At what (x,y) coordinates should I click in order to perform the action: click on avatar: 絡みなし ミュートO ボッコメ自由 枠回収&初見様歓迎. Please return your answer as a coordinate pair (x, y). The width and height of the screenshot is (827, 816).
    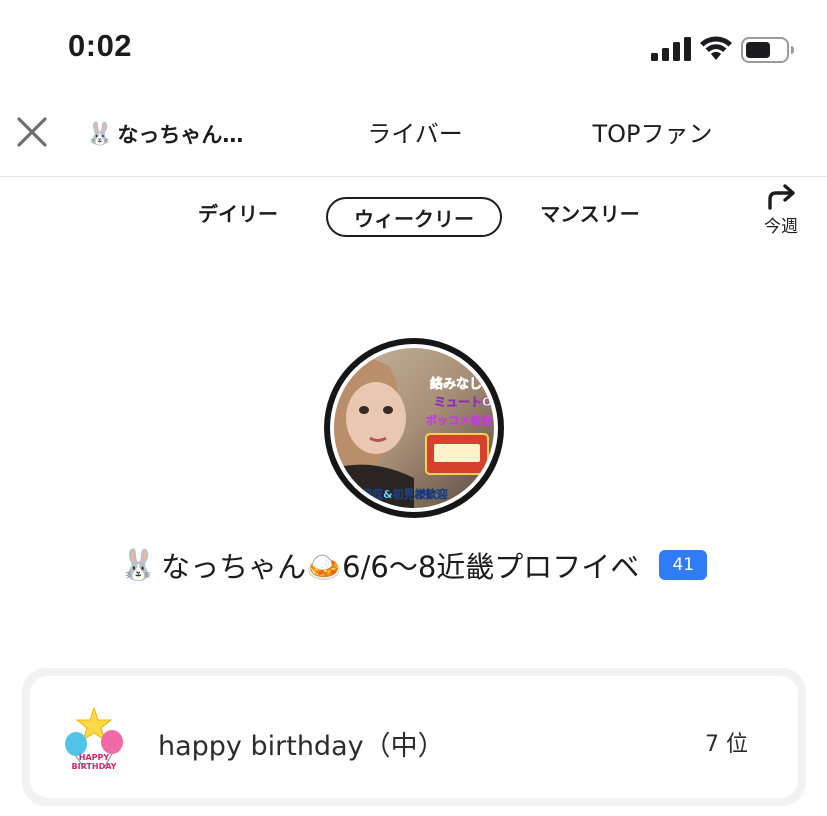
    Looking at the image, I should click on (414, 428).